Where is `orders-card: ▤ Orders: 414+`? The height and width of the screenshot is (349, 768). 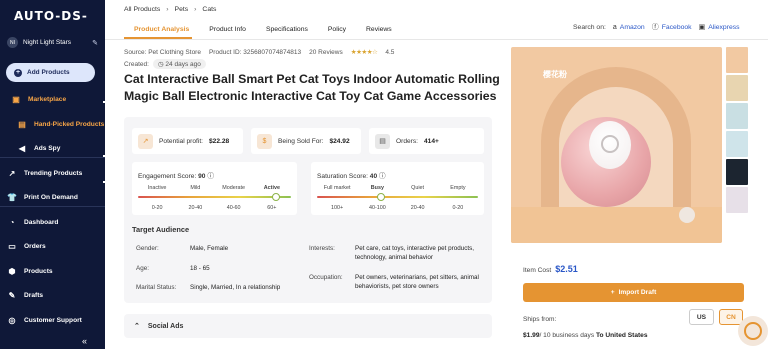 orders-card: ▤ Orders: 414+ is located at coordinates (426, 141).